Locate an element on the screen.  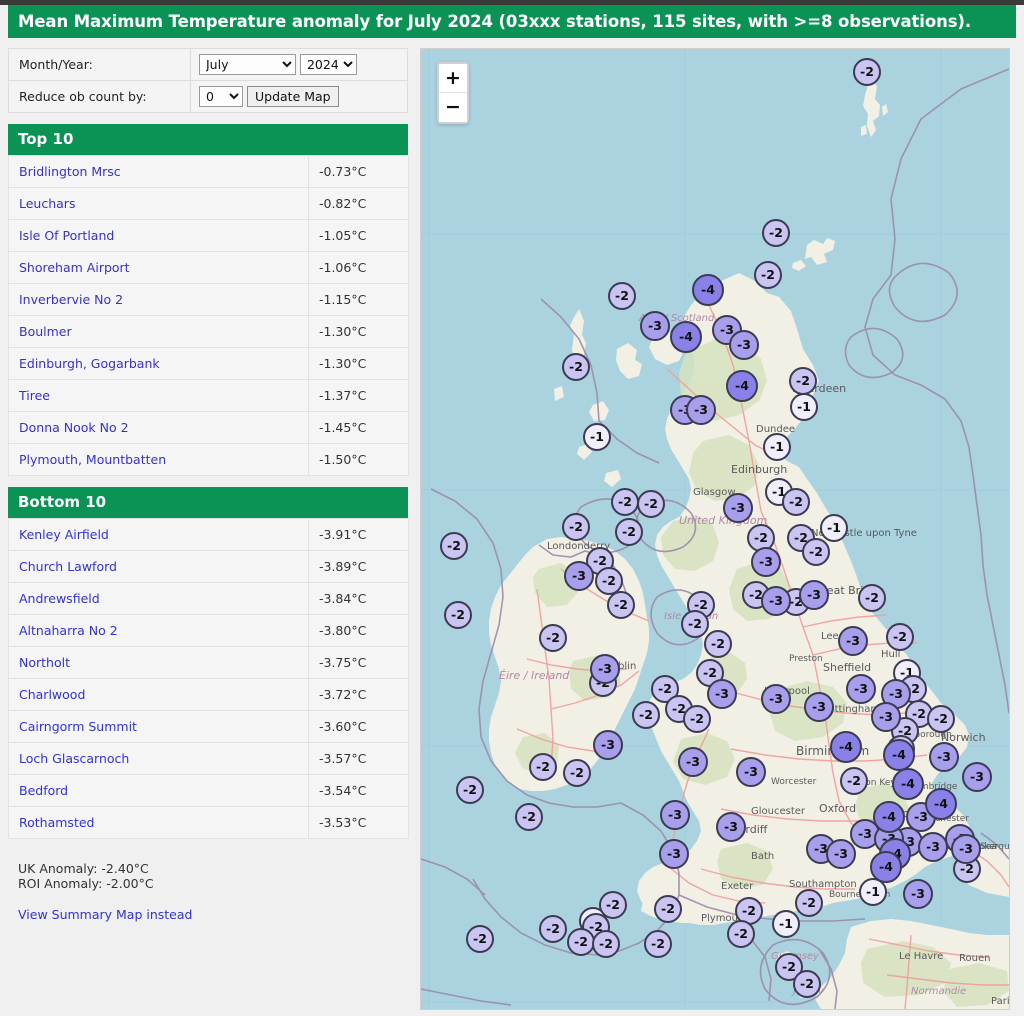
site-name-link: Loch Glascarnoch is located at coordinates (158, 758).